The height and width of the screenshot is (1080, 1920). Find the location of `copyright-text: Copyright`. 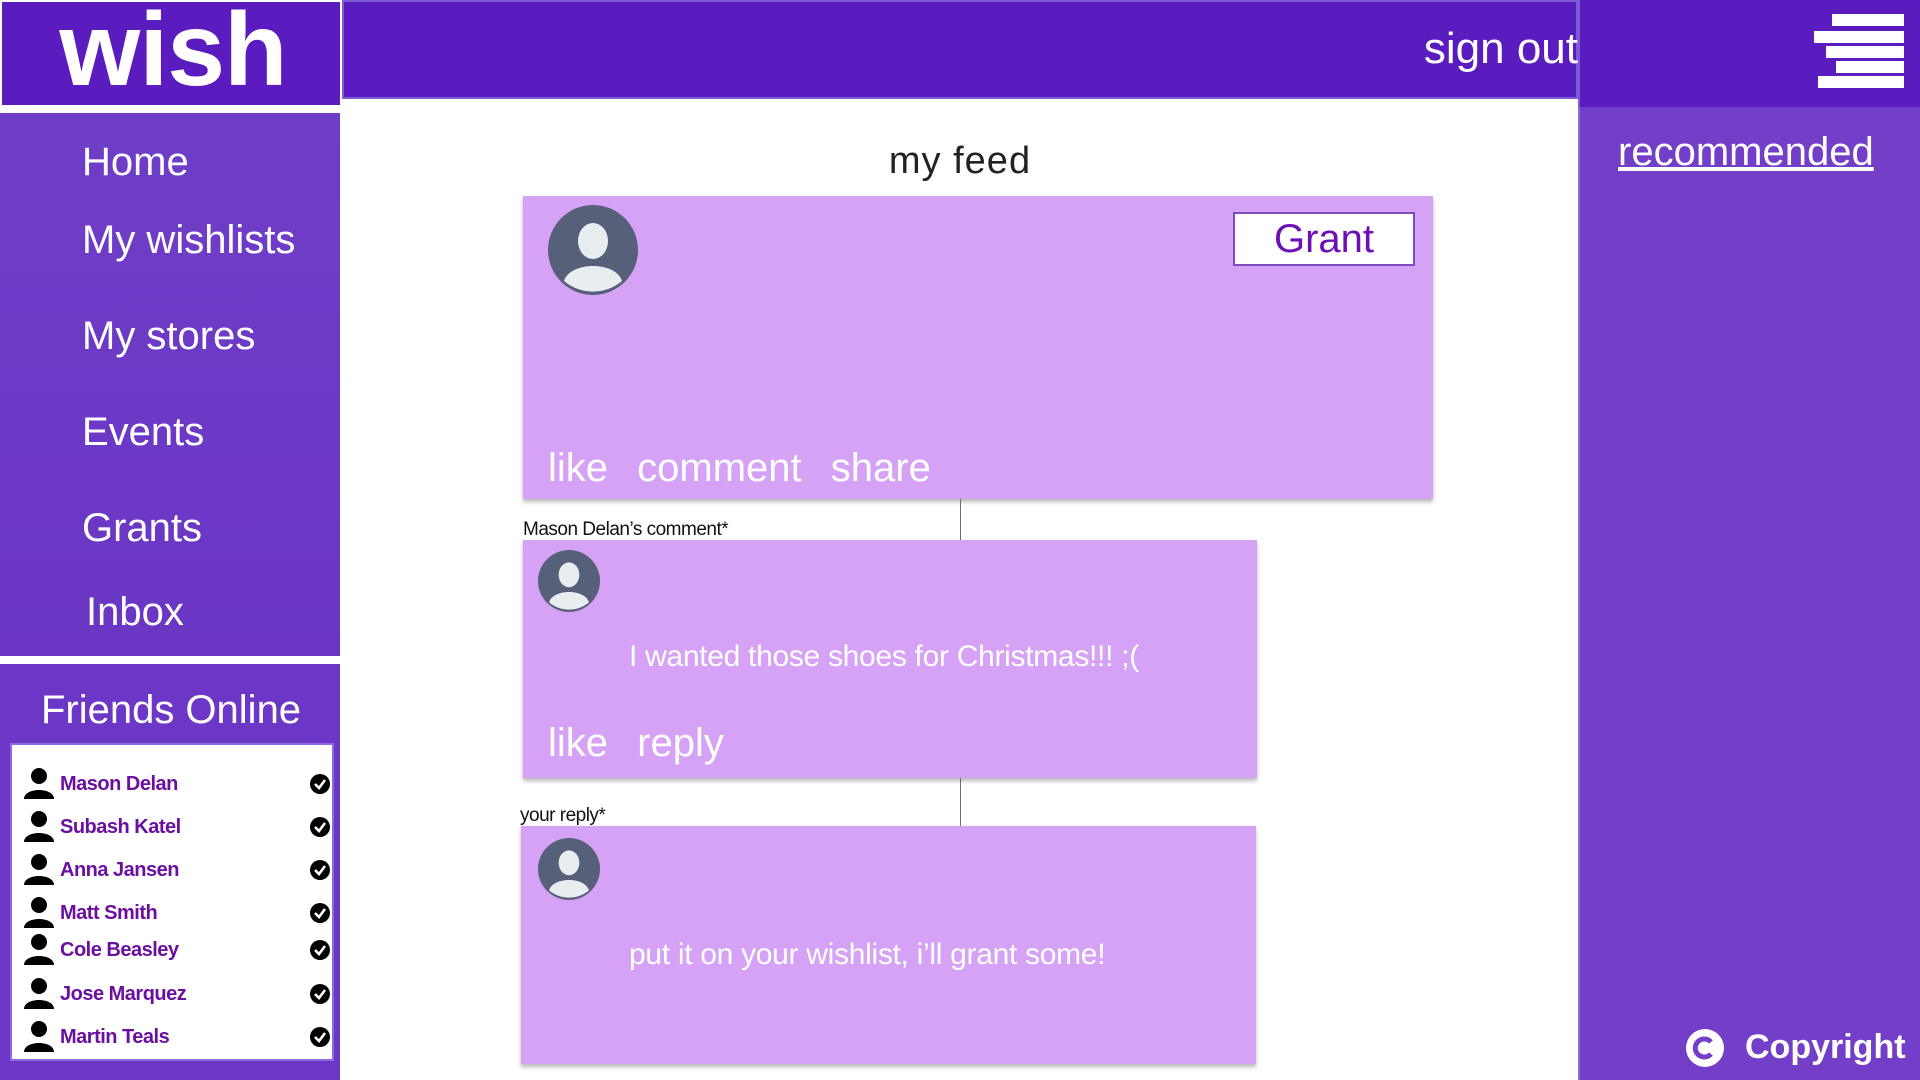

copyright-text: Copyright is located at coordinates (1825, 1047).